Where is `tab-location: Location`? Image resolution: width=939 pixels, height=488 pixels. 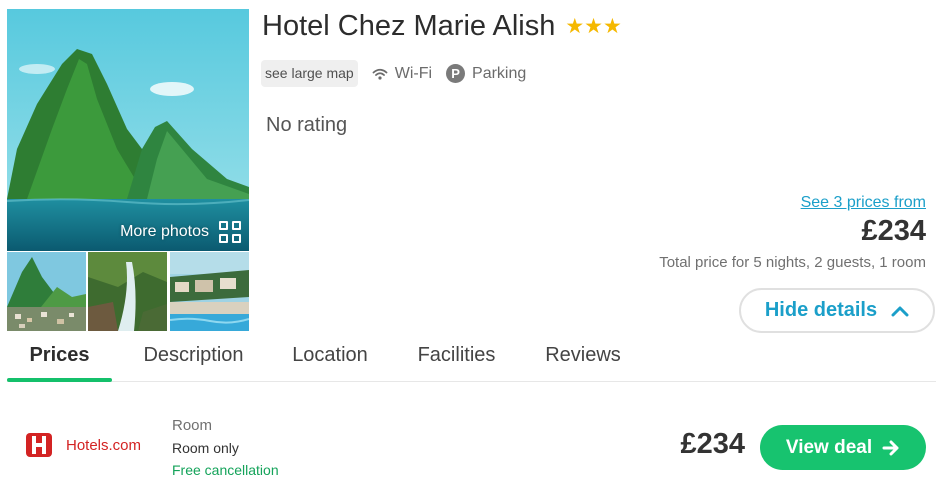 tab-location: Location is located at coordinates (330, 358).